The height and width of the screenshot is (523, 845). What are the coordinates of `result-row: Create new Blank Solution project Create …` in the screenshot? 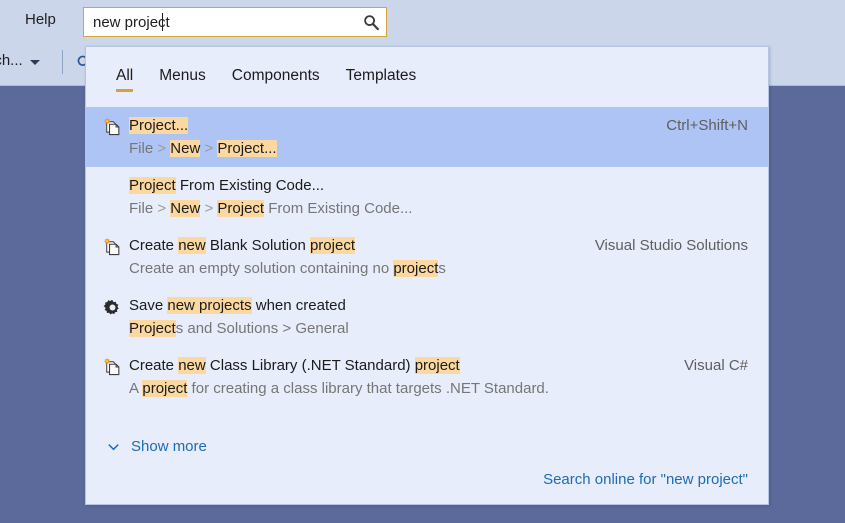 It's located at (427, 257).